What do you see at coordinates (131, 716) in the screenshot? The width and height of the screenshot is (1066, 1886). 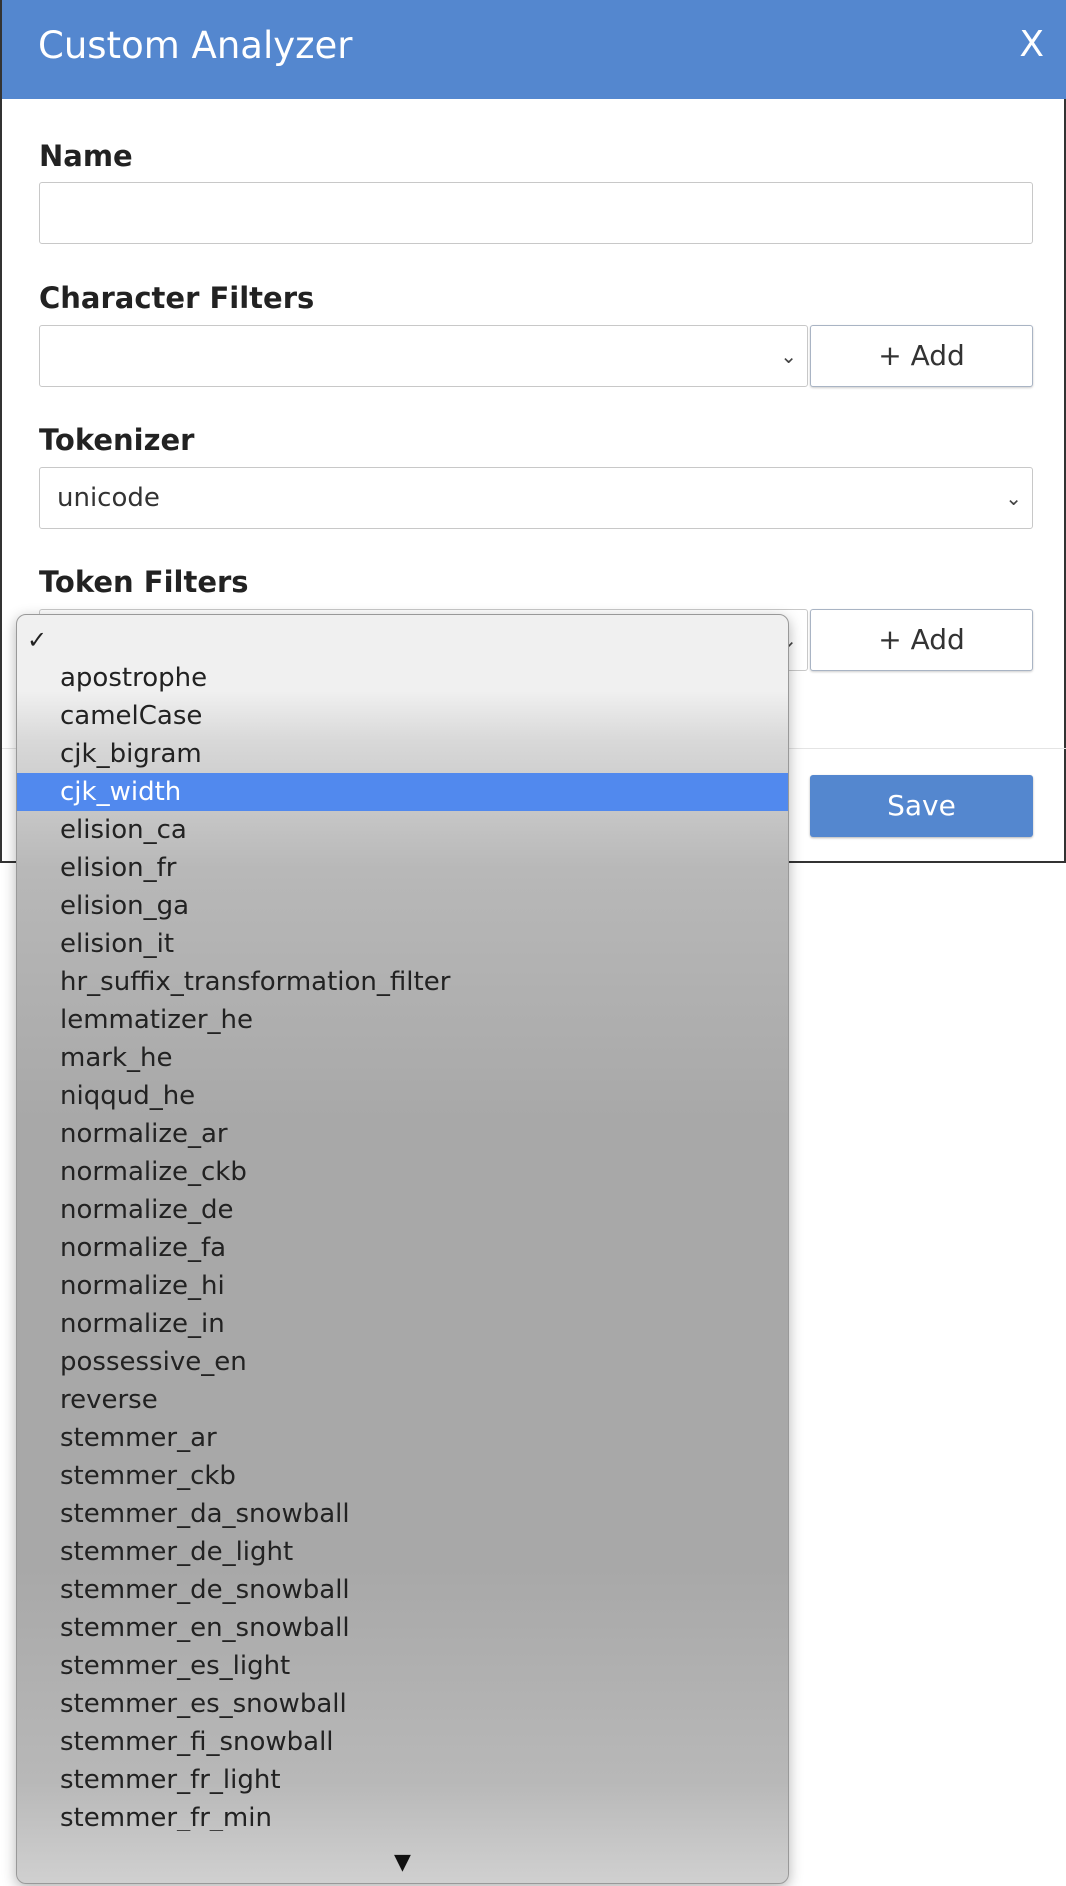 I see `dropdown-option-label: camelCase` at bounding box center [131, 716].